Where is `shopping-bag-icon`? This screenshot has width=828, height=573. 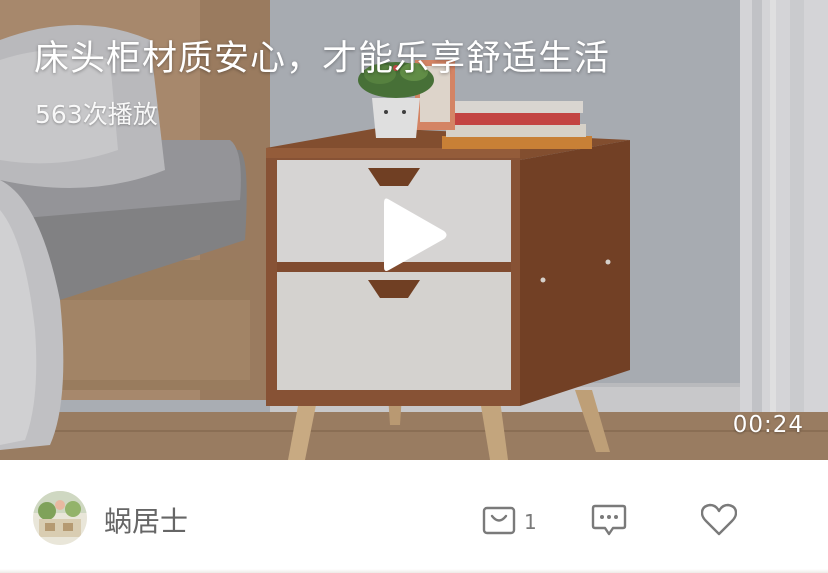
shopping-bag-icon is located at coordinates (499, 520).